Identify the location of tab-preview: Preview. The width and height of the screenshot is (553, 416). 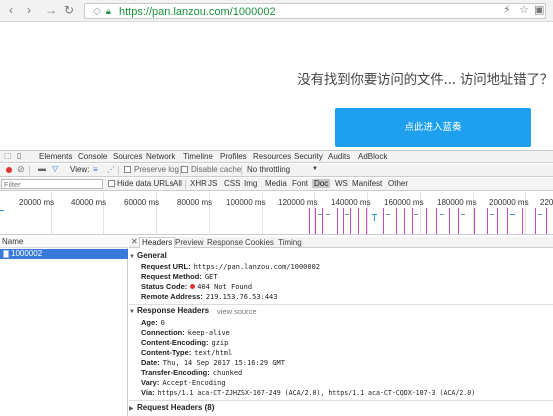
(189, 242).